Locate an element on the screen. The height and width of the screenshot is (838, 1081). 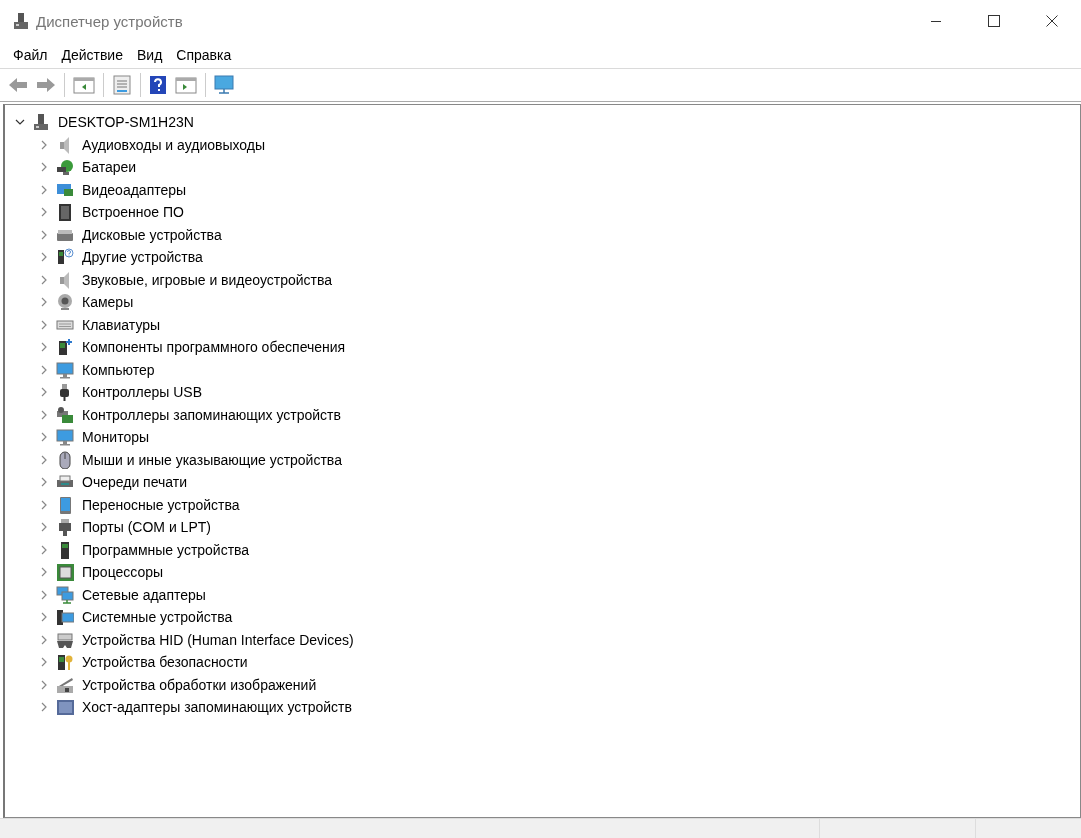
minimize-icon is located at coordinates (936, 21).